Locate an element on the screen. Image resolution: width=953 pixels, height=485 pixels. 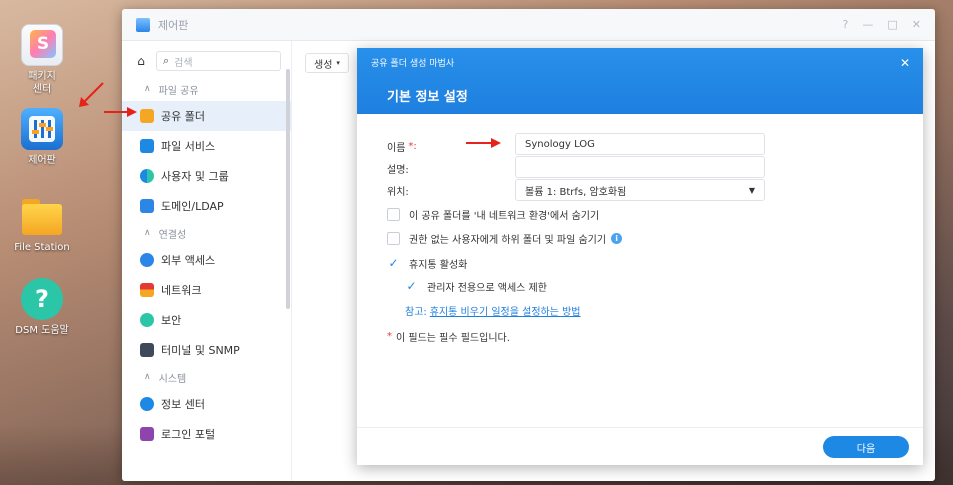
location-label-text: 위치: is located at coordinates (398, 192).